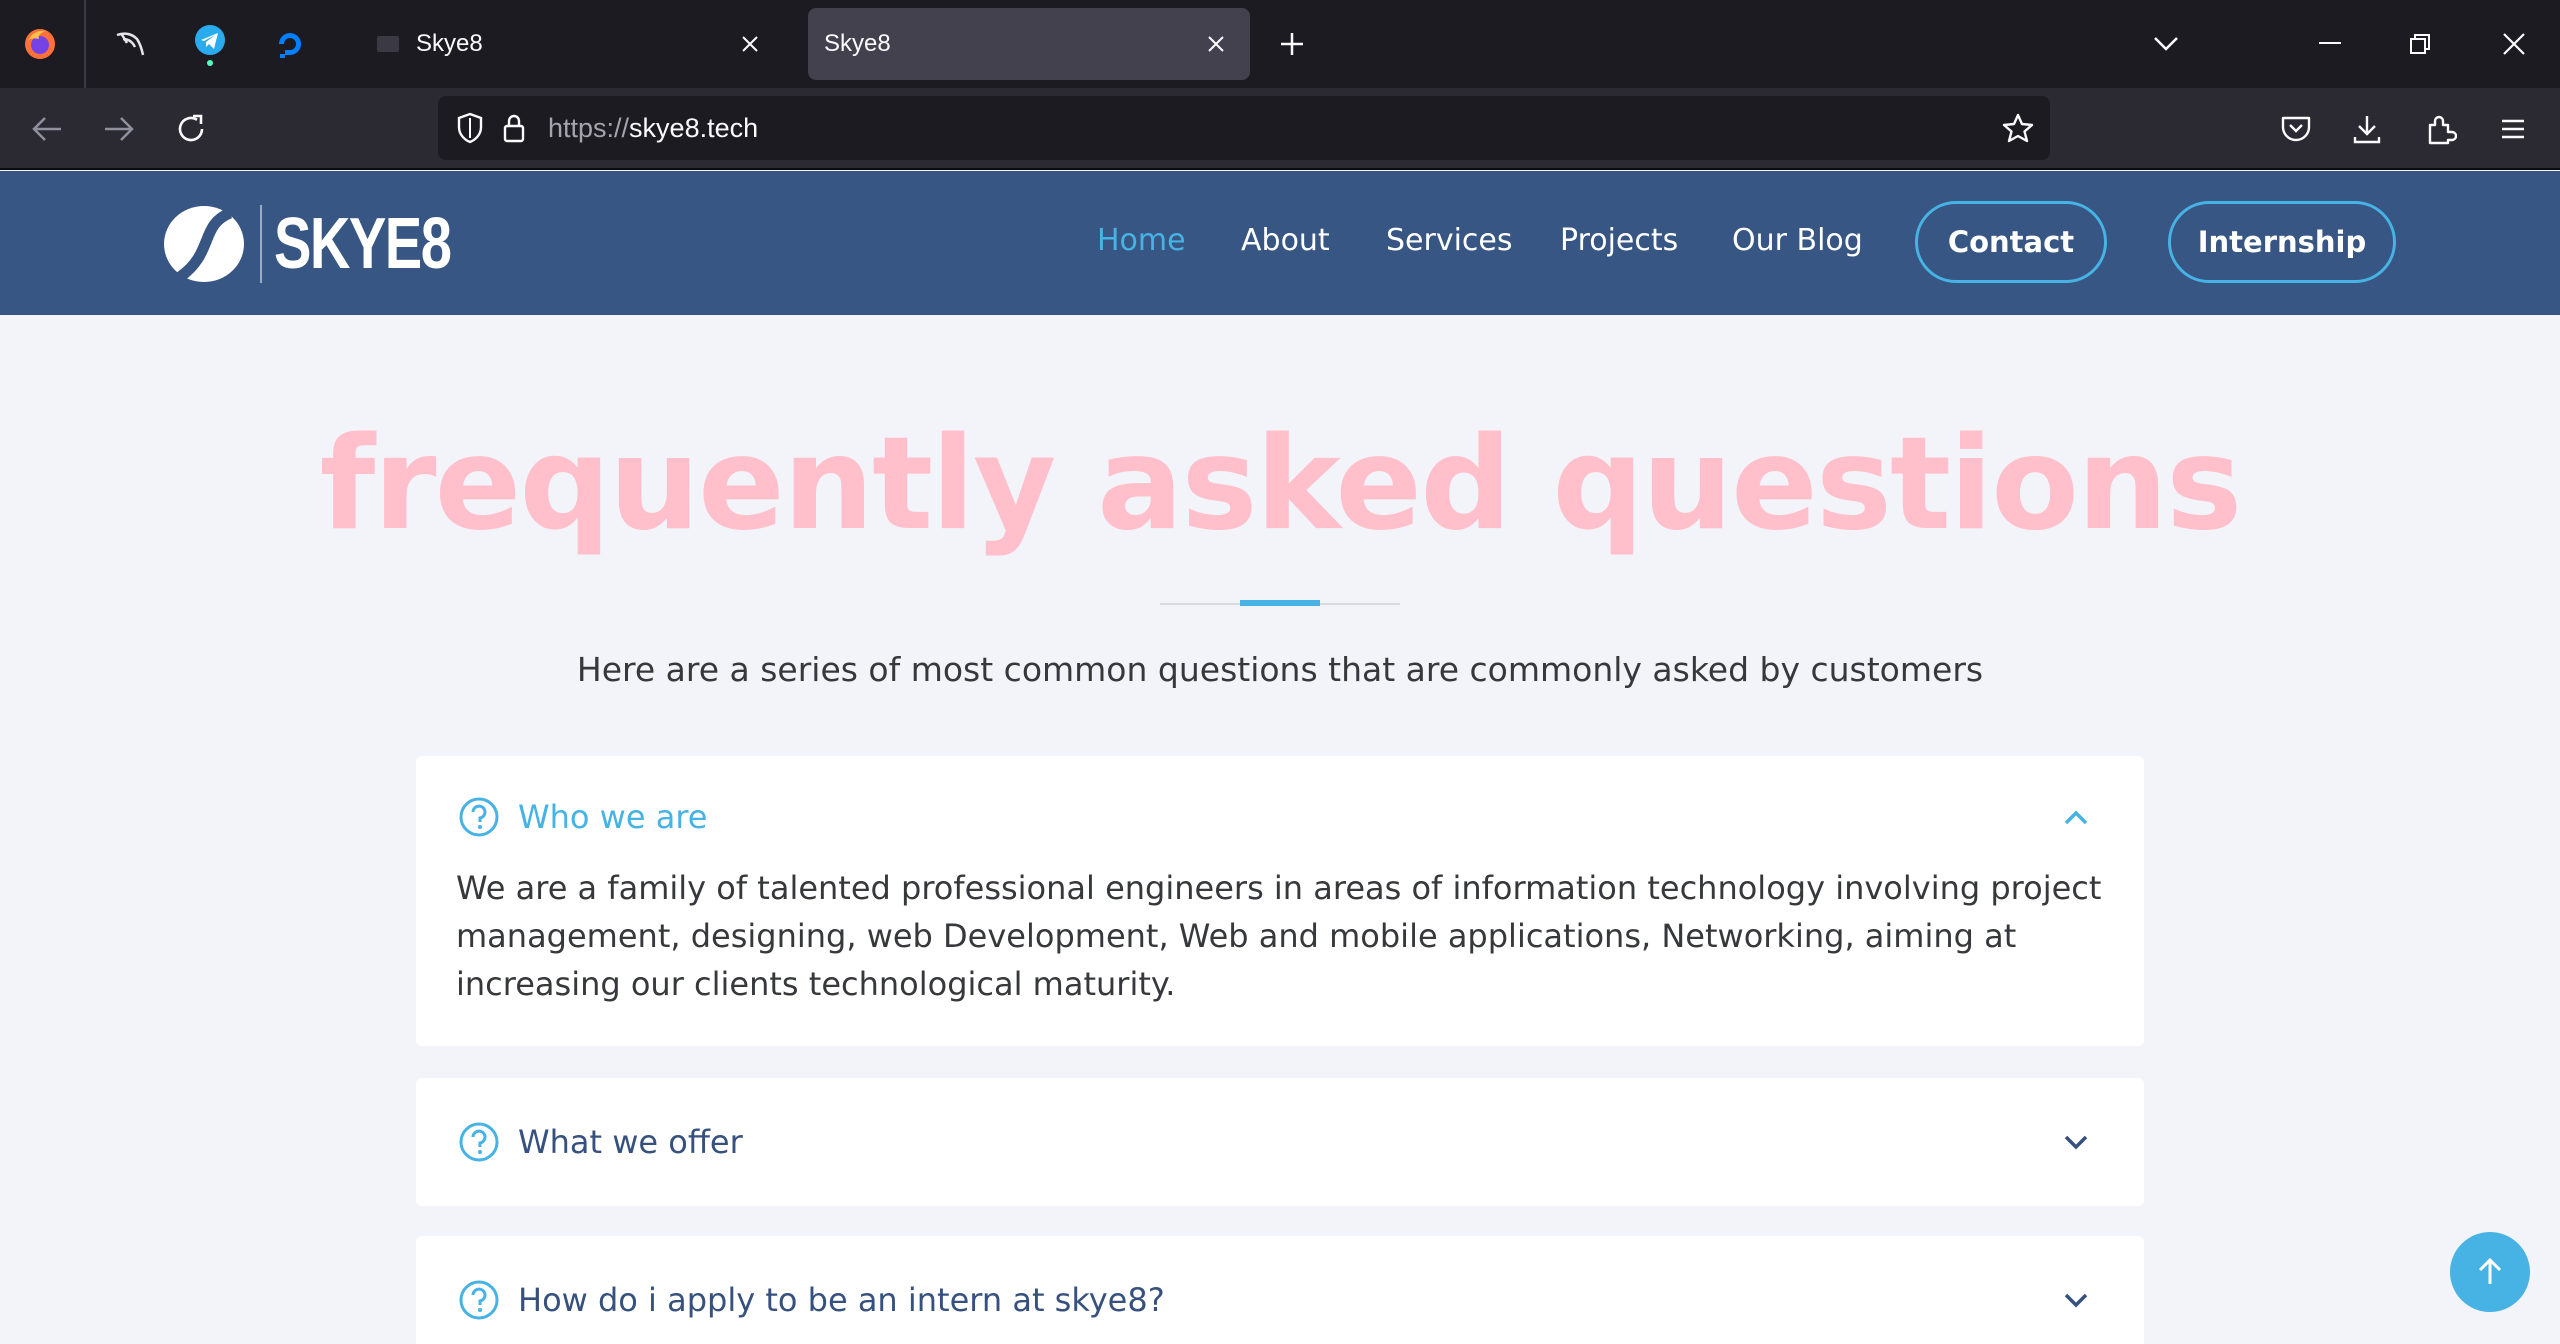 The image size is (2560, 1344). What do you see at coordinates (261, 244) in the screenshot?
I see `logo-divider` at bounding box center [261, 244].